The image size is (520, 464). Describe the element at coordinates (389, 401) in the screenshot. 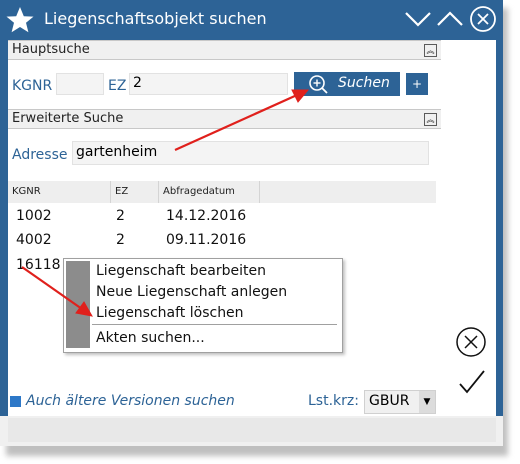

I see `lst-krz-value: GBUR` at that location.